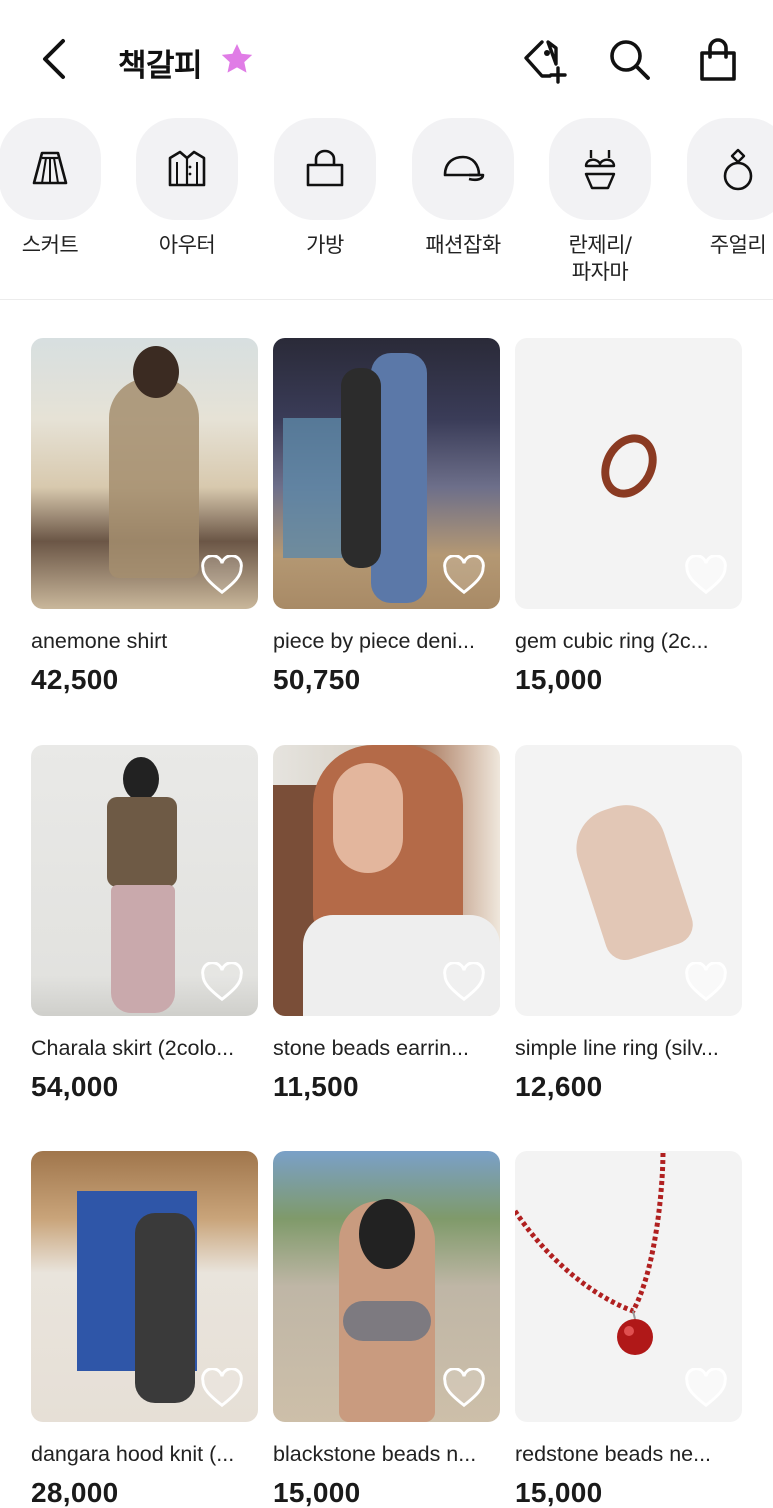 This screenshot has width=773, height=1508. What do you see at coordinates (629, 466) in the screenshot?
I see `photo-ring` at bounding box center [629, 466].